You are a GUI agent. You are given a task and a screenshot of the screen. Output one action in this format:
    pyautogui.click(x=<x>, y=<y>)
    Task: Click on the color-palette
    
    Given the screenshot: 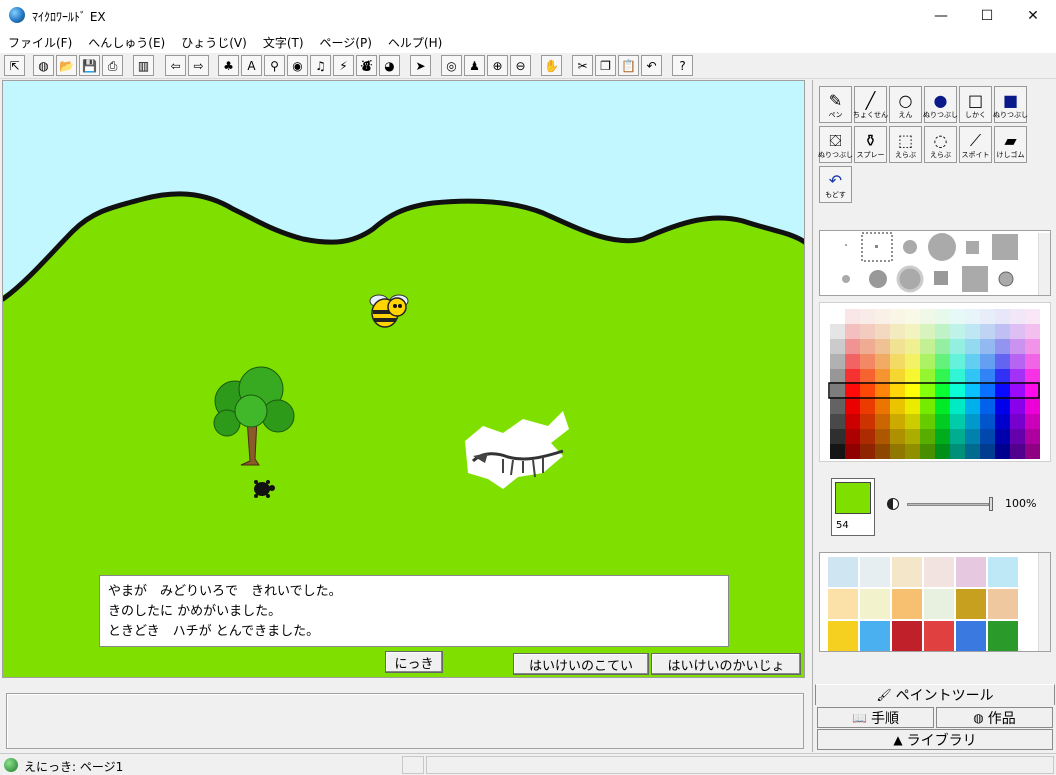 What is the action you would take?
    pyautogui.click(x=935, y=382)
    